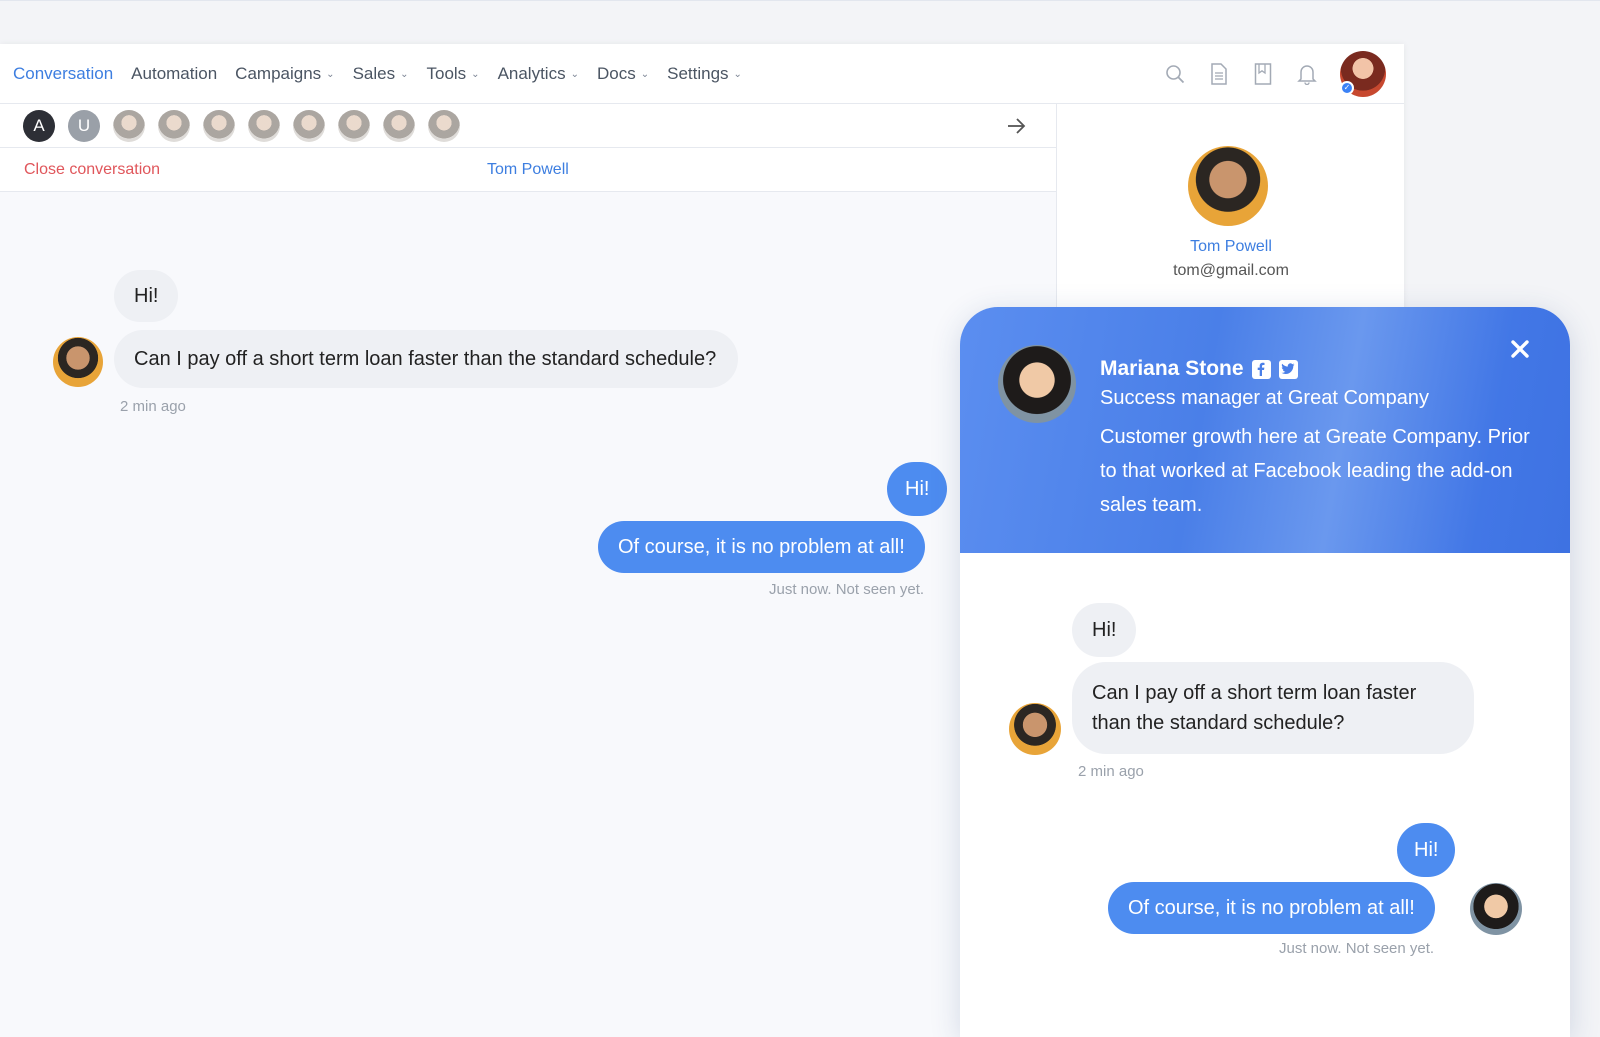  I want to click on nav-item-sales: Sales ⌄, so click(381, 74).